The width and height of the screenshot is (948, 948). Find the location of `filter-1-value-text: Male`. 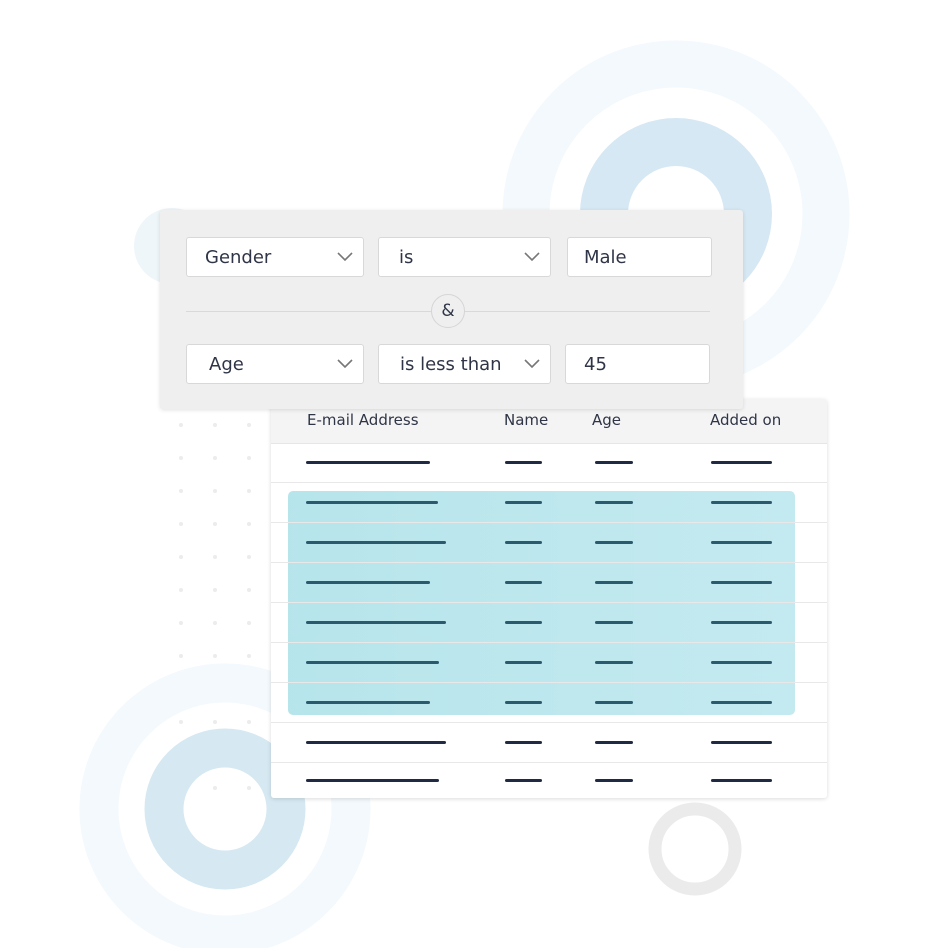

filter-1-value-text: Male is located at coordinates (605, 257).